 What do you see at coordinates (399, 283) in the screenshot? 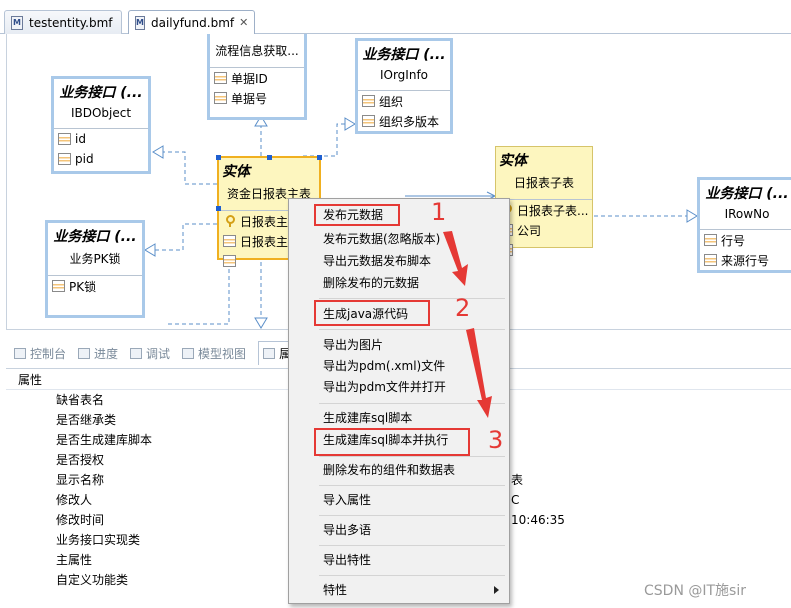
I see `menu-item-delete-published-metadata: 删除发布的元数据` at bounding box center [399, 283].